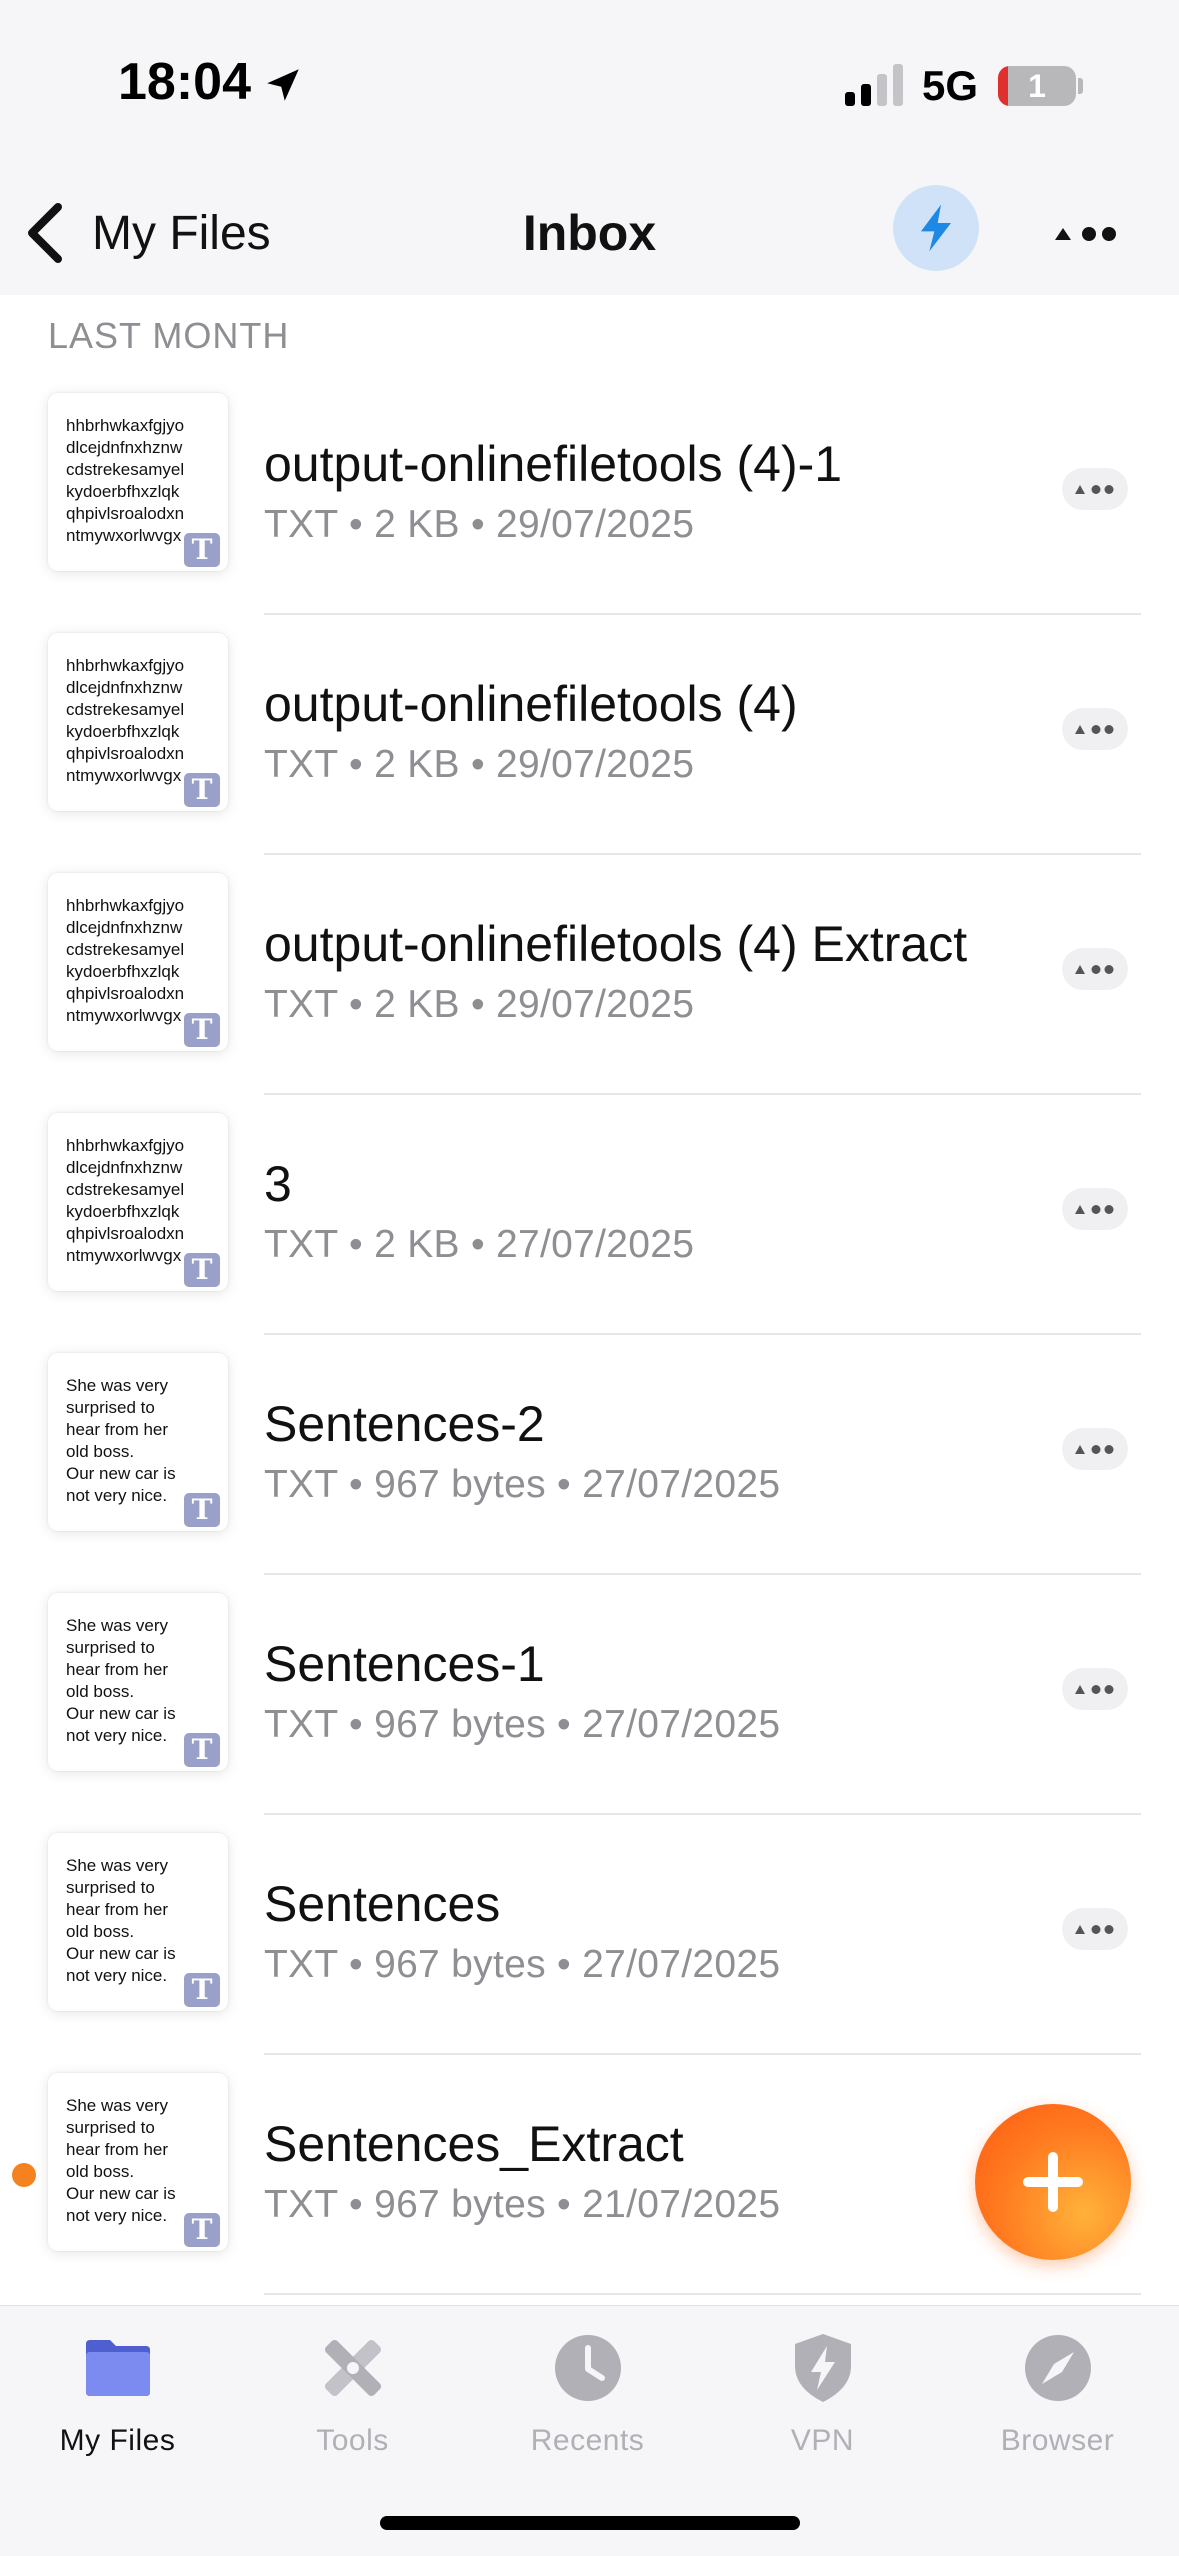  I want to click on file-name: Sentences-2, so click(404, 1424).